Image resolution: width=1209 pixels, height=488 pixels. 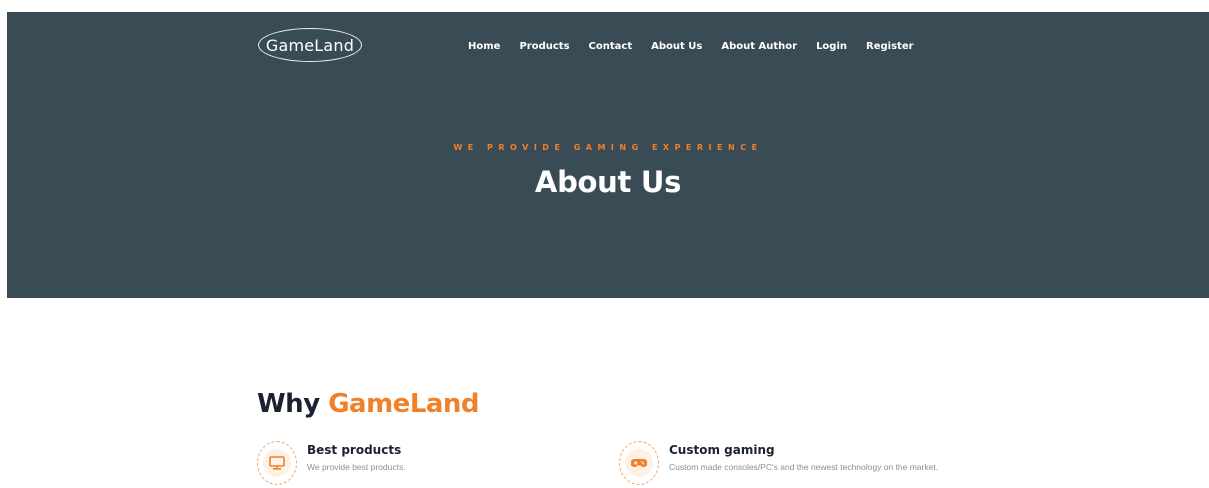 I want to click on nav-register: Register, so click(x=890, y=46).